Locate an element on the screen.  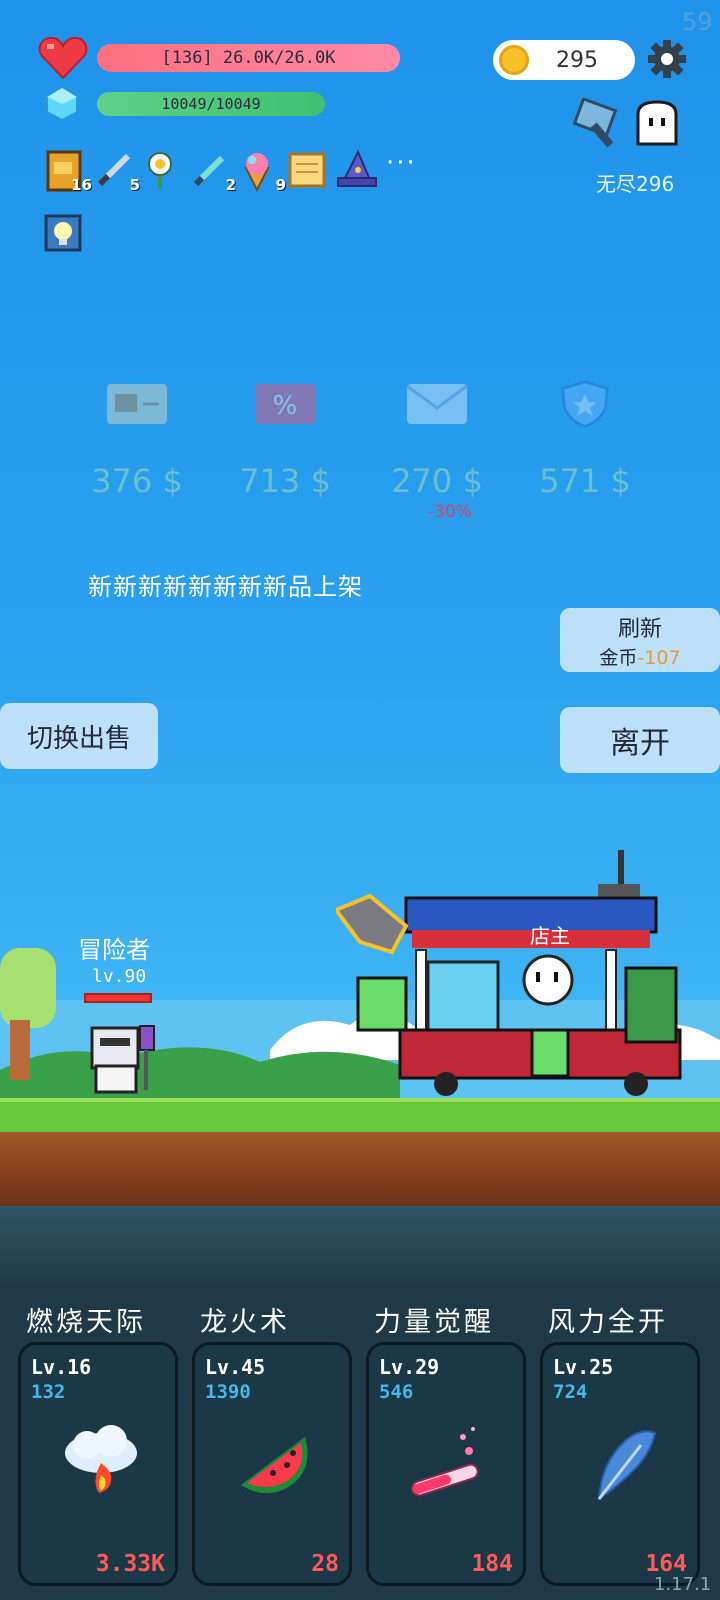
switch-sell-button: 切换出售 is located at coordinates (79, 736).